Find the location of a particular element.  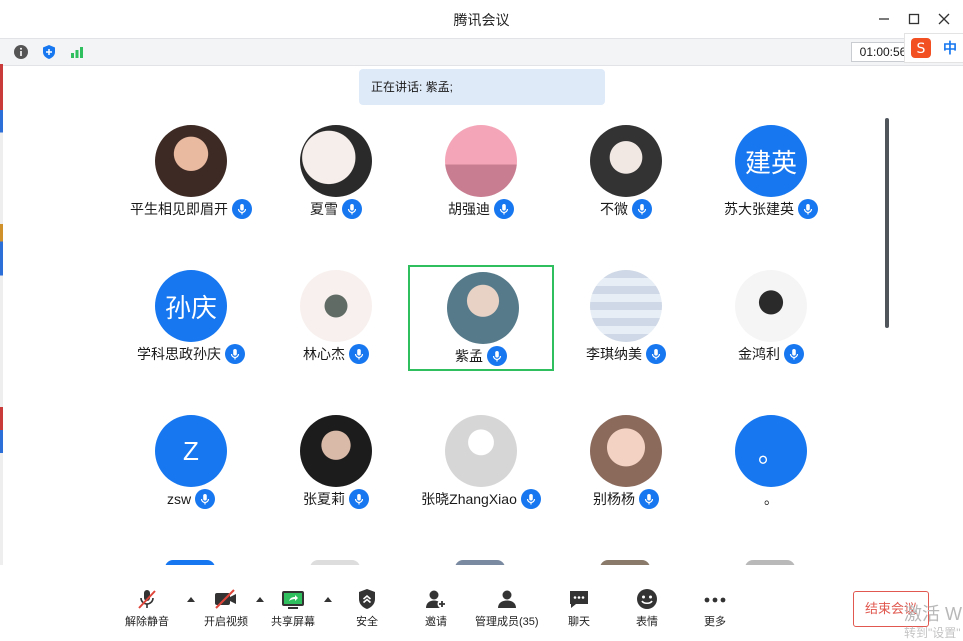

ime-mode-label: 中 is located at coordinates (950, 48).